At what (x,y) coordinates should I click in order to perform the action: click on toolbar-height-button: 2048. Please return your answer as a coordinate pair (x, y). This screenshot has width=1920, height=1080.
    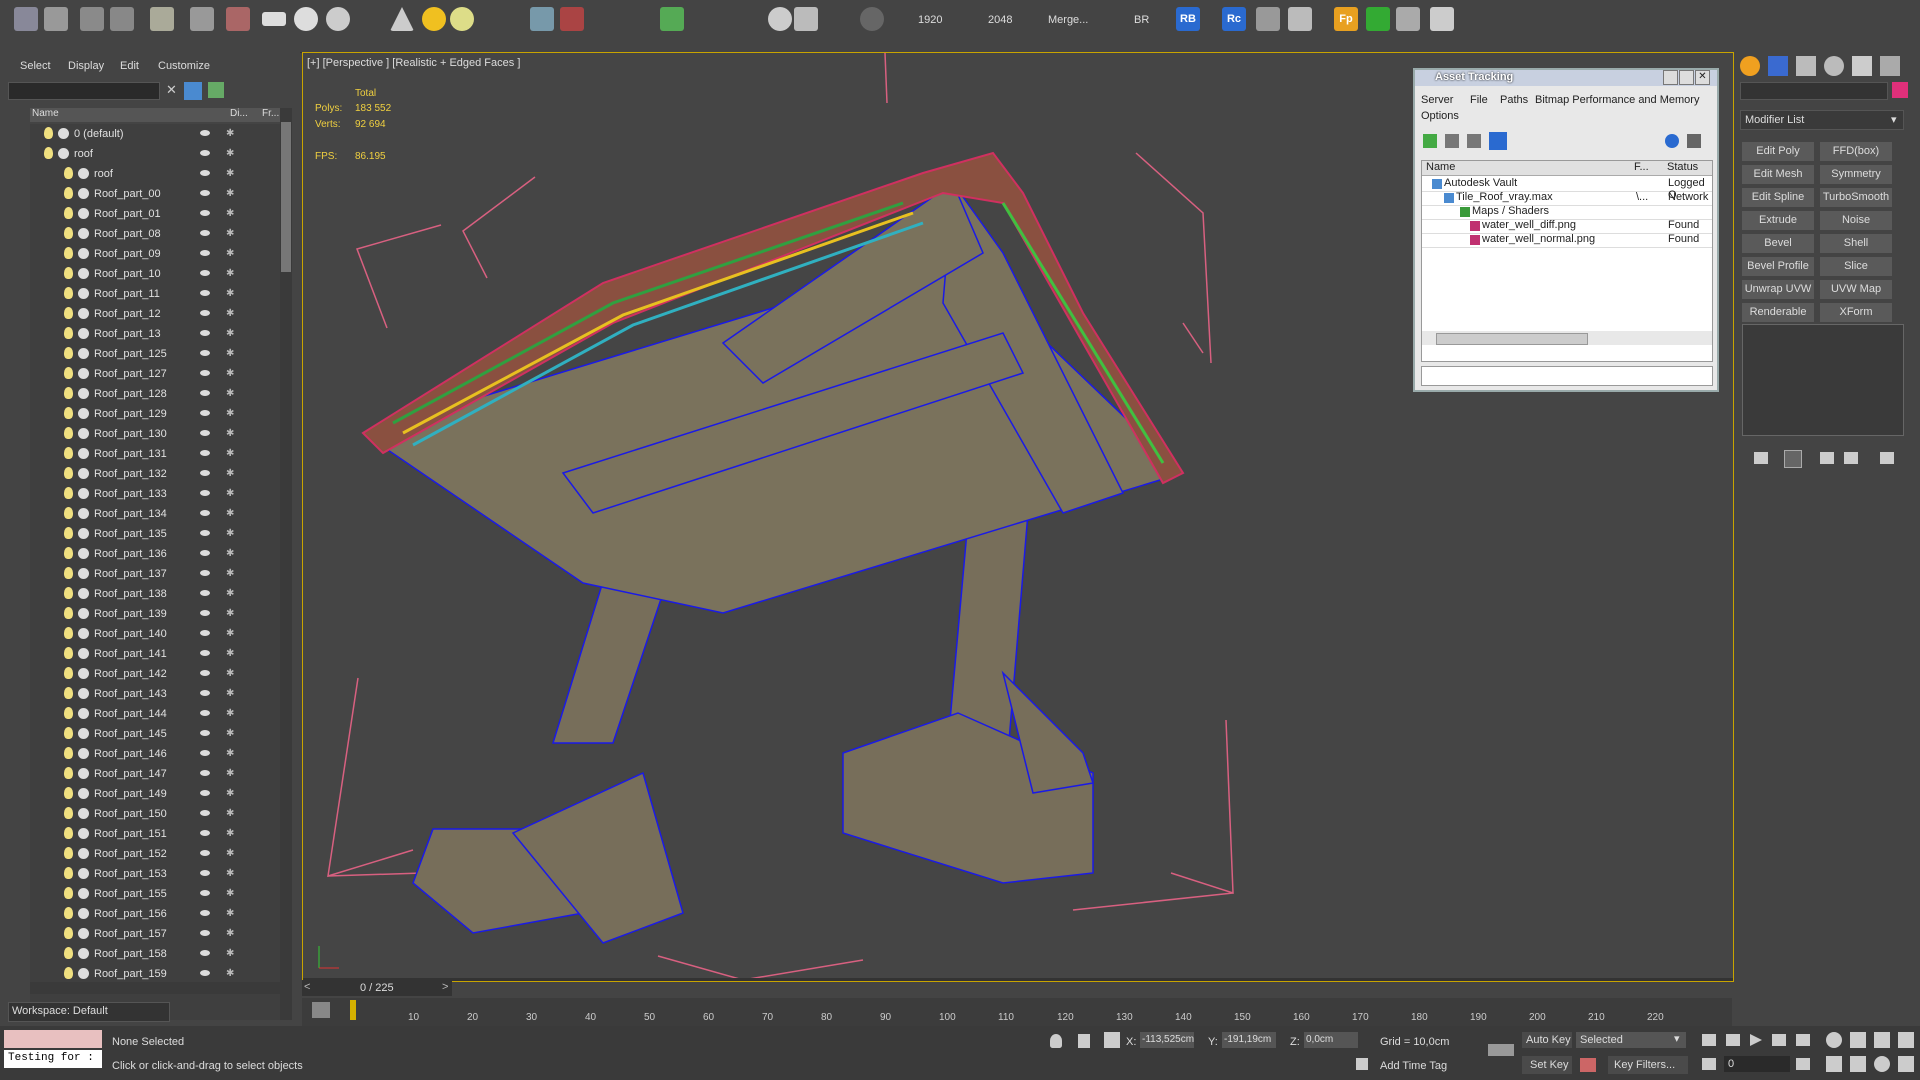
    Looking at the image, I should click on (1000, 20).